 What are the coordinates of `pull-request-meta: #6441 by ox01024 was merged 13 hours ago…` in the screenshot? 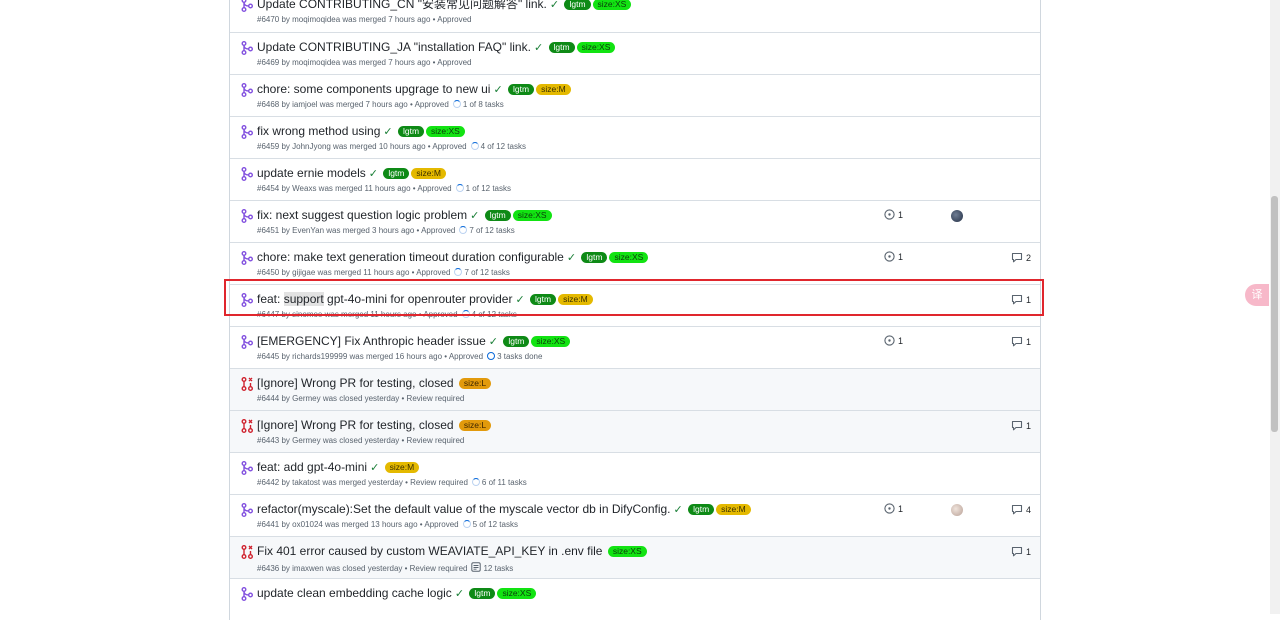 It's located at (387, 524).